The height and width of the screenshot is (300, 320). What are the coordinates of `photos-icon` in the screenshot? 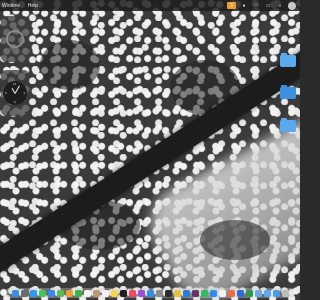 It's located at (69, 293).